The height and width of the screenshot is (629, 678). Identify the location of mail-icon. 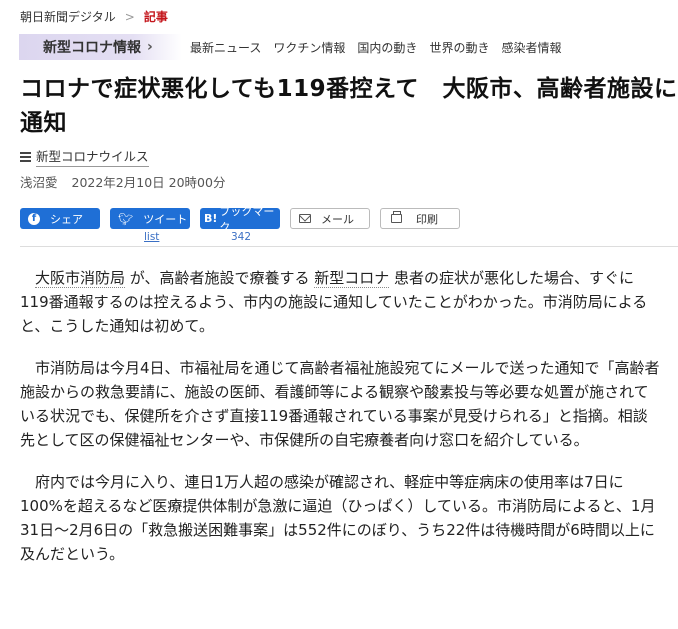
(305, 218).